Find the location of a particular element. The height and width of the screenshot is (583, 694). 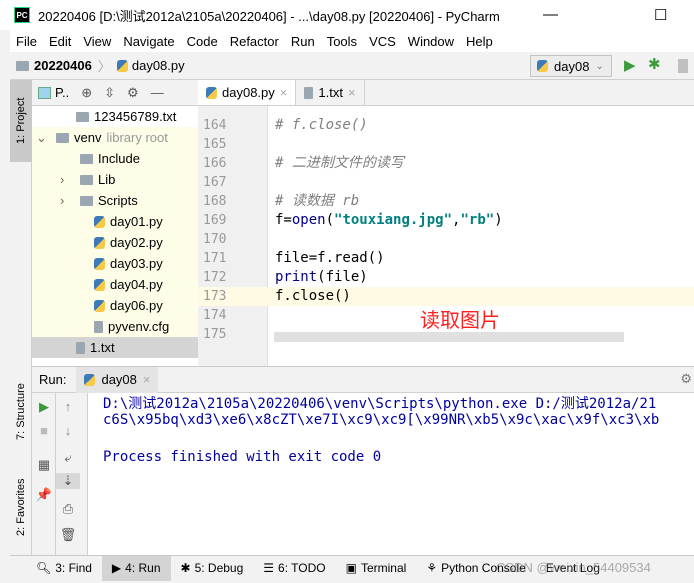

tool-tab-structure: 7: Structure is located at coordinates (21, 412).